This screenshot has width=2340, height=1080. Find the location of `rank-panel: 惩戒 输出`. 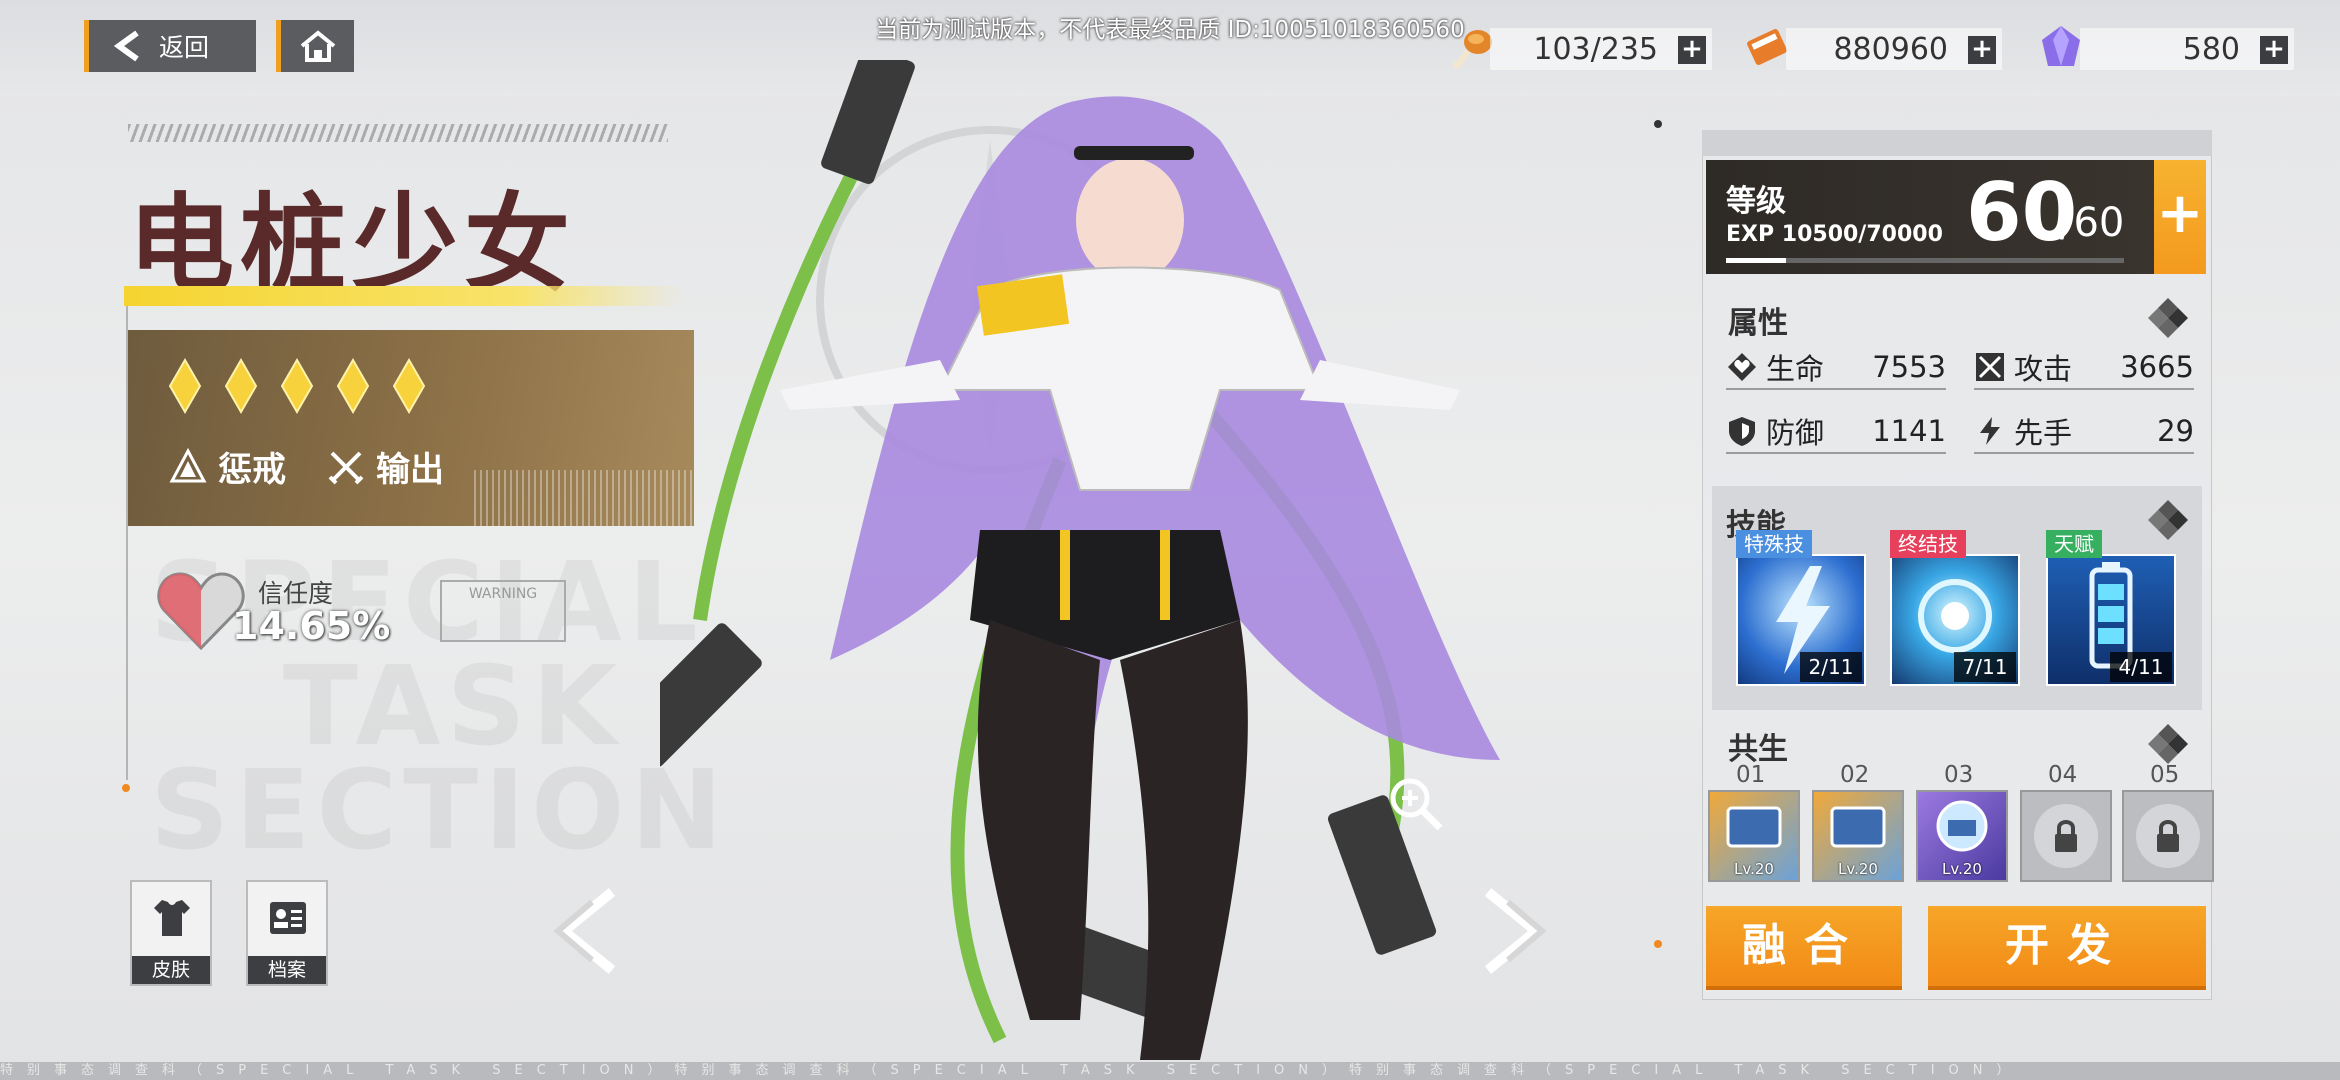

rank-panel: 惩戒 输出 is located at coordinates (411, 428).